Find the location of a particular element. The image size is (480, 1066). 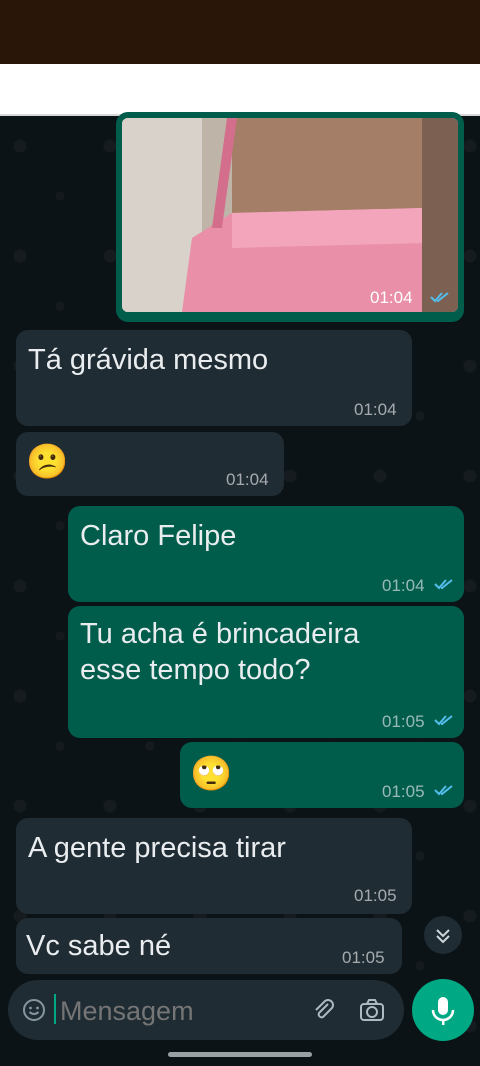

double-chevron-down-icon is located at coordinates (443, 936).